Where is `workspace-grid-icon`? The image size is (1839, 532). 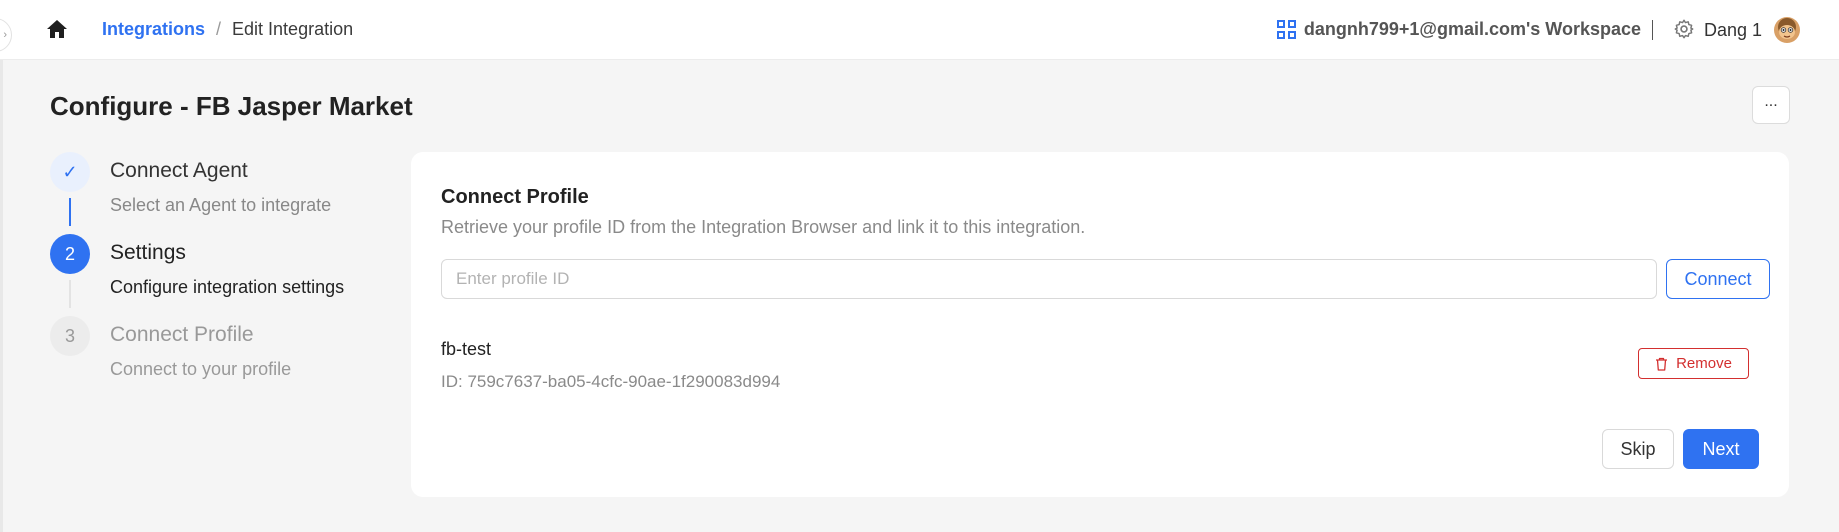 workspace-grid-icon is located at coordinates (1286, 29).